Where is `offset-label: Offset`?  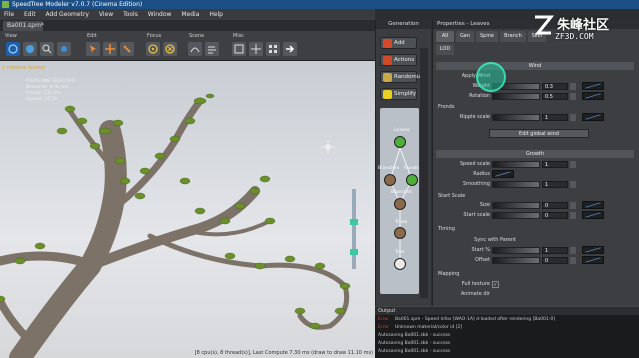 offset-label: Offset is located at coordinates (482, 260).